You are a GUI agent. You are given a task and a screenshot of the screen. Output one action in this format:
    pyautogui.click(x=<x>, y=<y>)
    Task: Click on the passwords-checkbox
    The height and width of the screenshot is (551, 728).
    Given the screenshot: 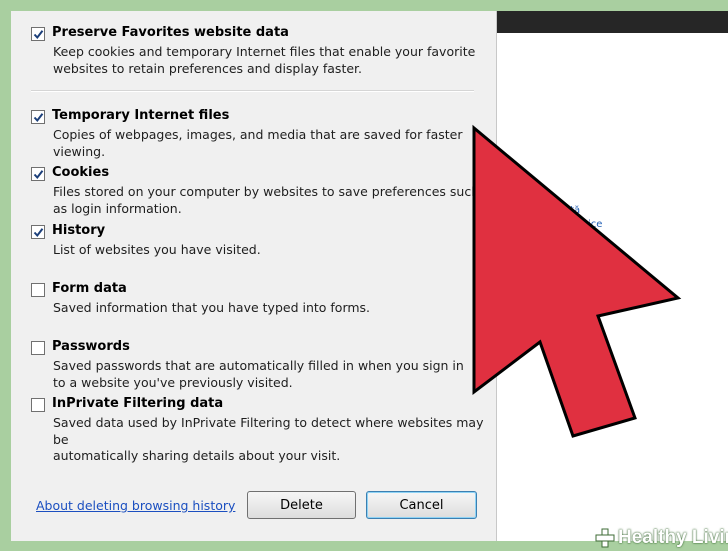 What is the action you would take?
    pyautogui.click(x=38, y=348)
    